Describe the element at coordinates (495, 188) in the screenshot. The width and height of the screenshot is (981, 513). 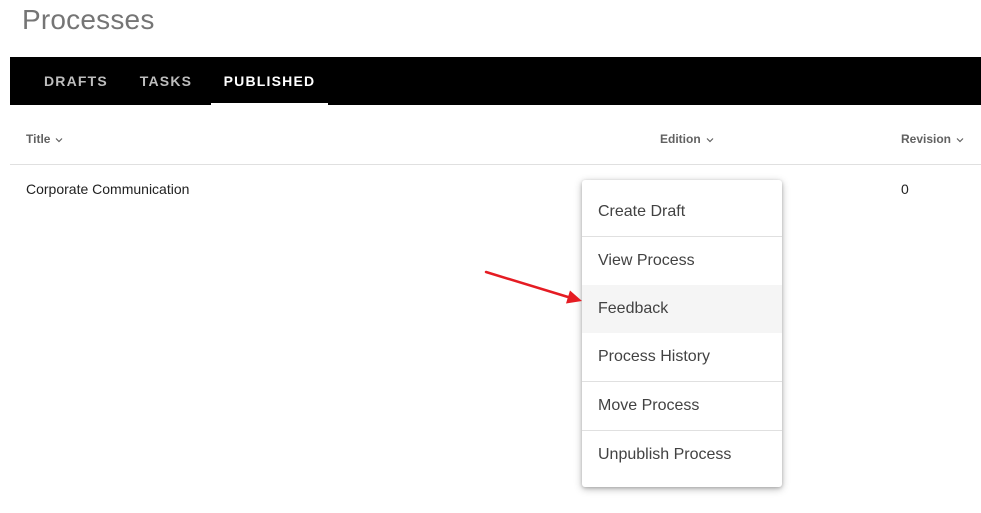
I see `table-row: Corporate Communication 0` at that location.